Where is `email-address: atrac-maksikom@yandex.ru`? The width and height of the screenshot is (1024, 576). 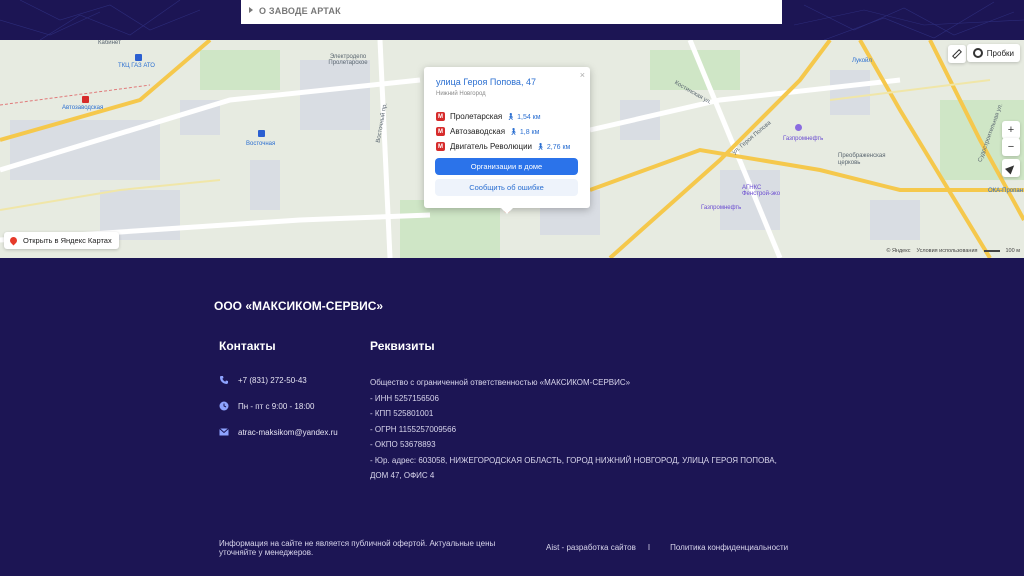
email-address: atrac-maksikom@yandex.ru is located at coordinates (288, 432).